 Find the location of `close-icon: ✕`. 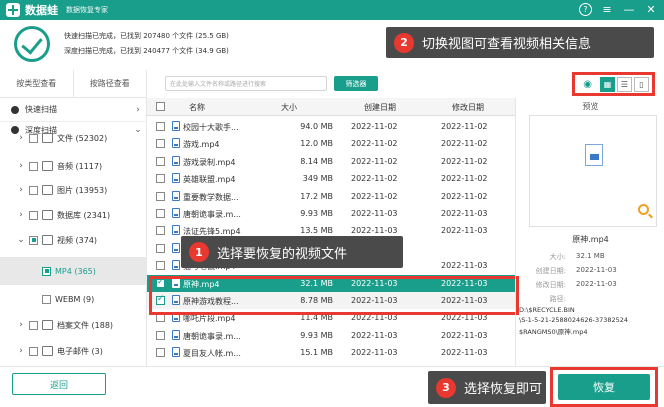

close-icon: ✕ is located at coordinates (651, 9).